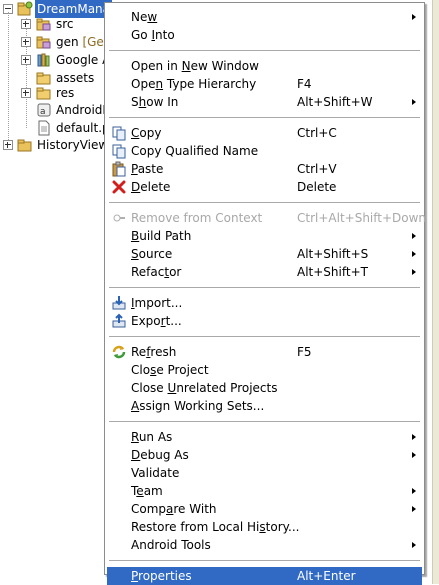 This screenshot has height=585, width=439. Describe the element at coordinates (264, 151) in the screenshot. I see `menu-item-copy-qualified-name: Copy Qualified Name` at that location.